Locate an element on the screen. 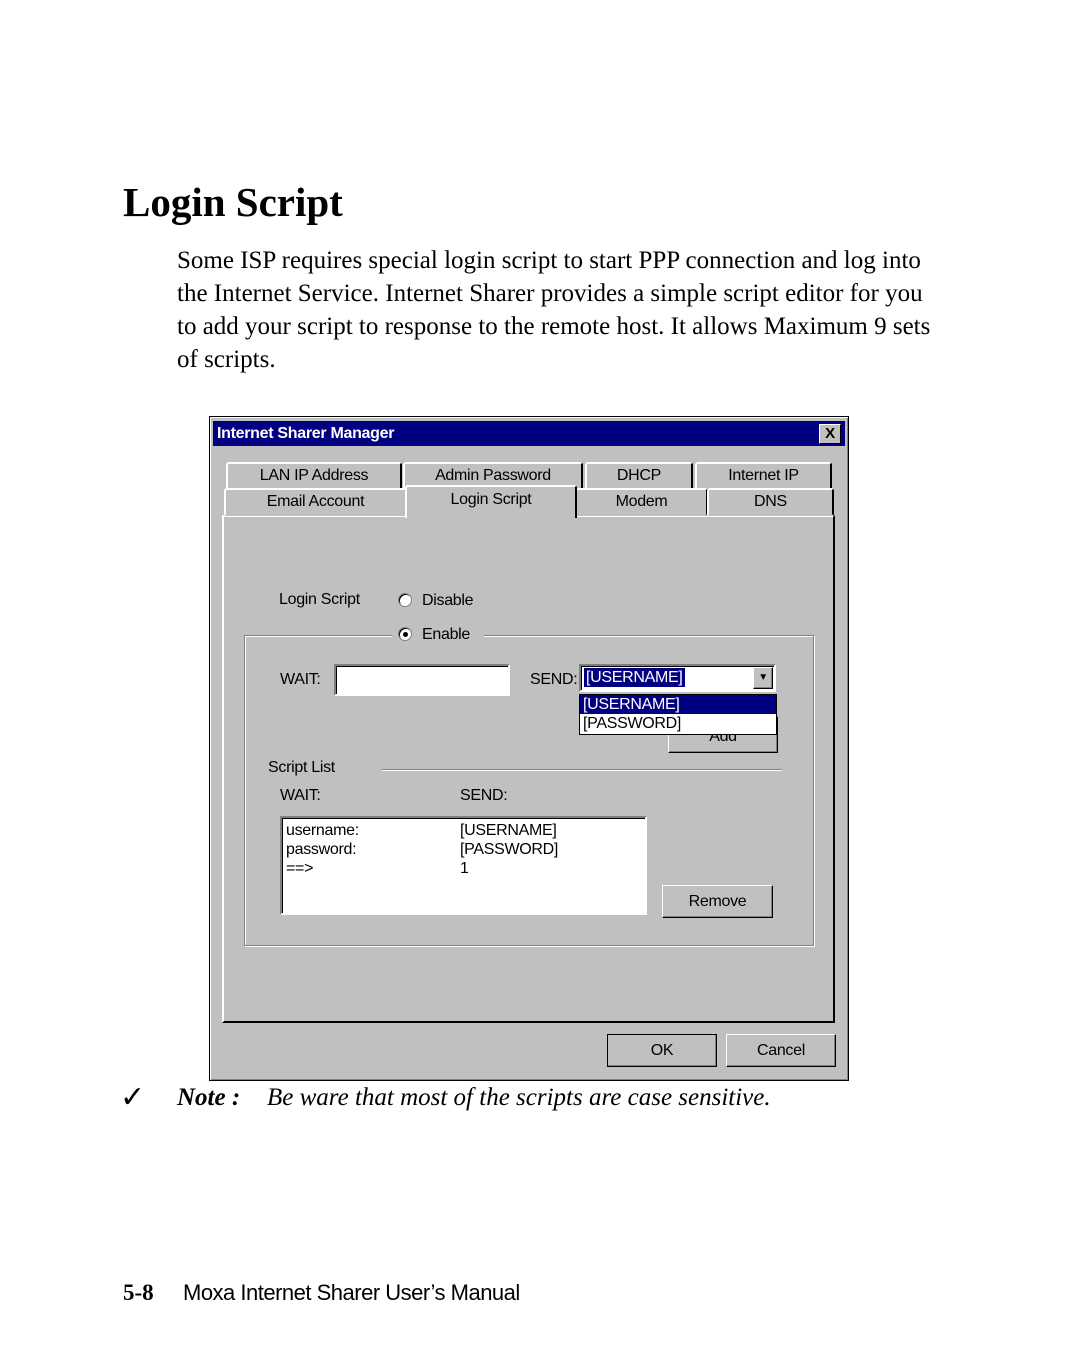 The width and height of the screenshot is (1080, 1369). list-item: ==> 1 is located at coordinates (463, 868).